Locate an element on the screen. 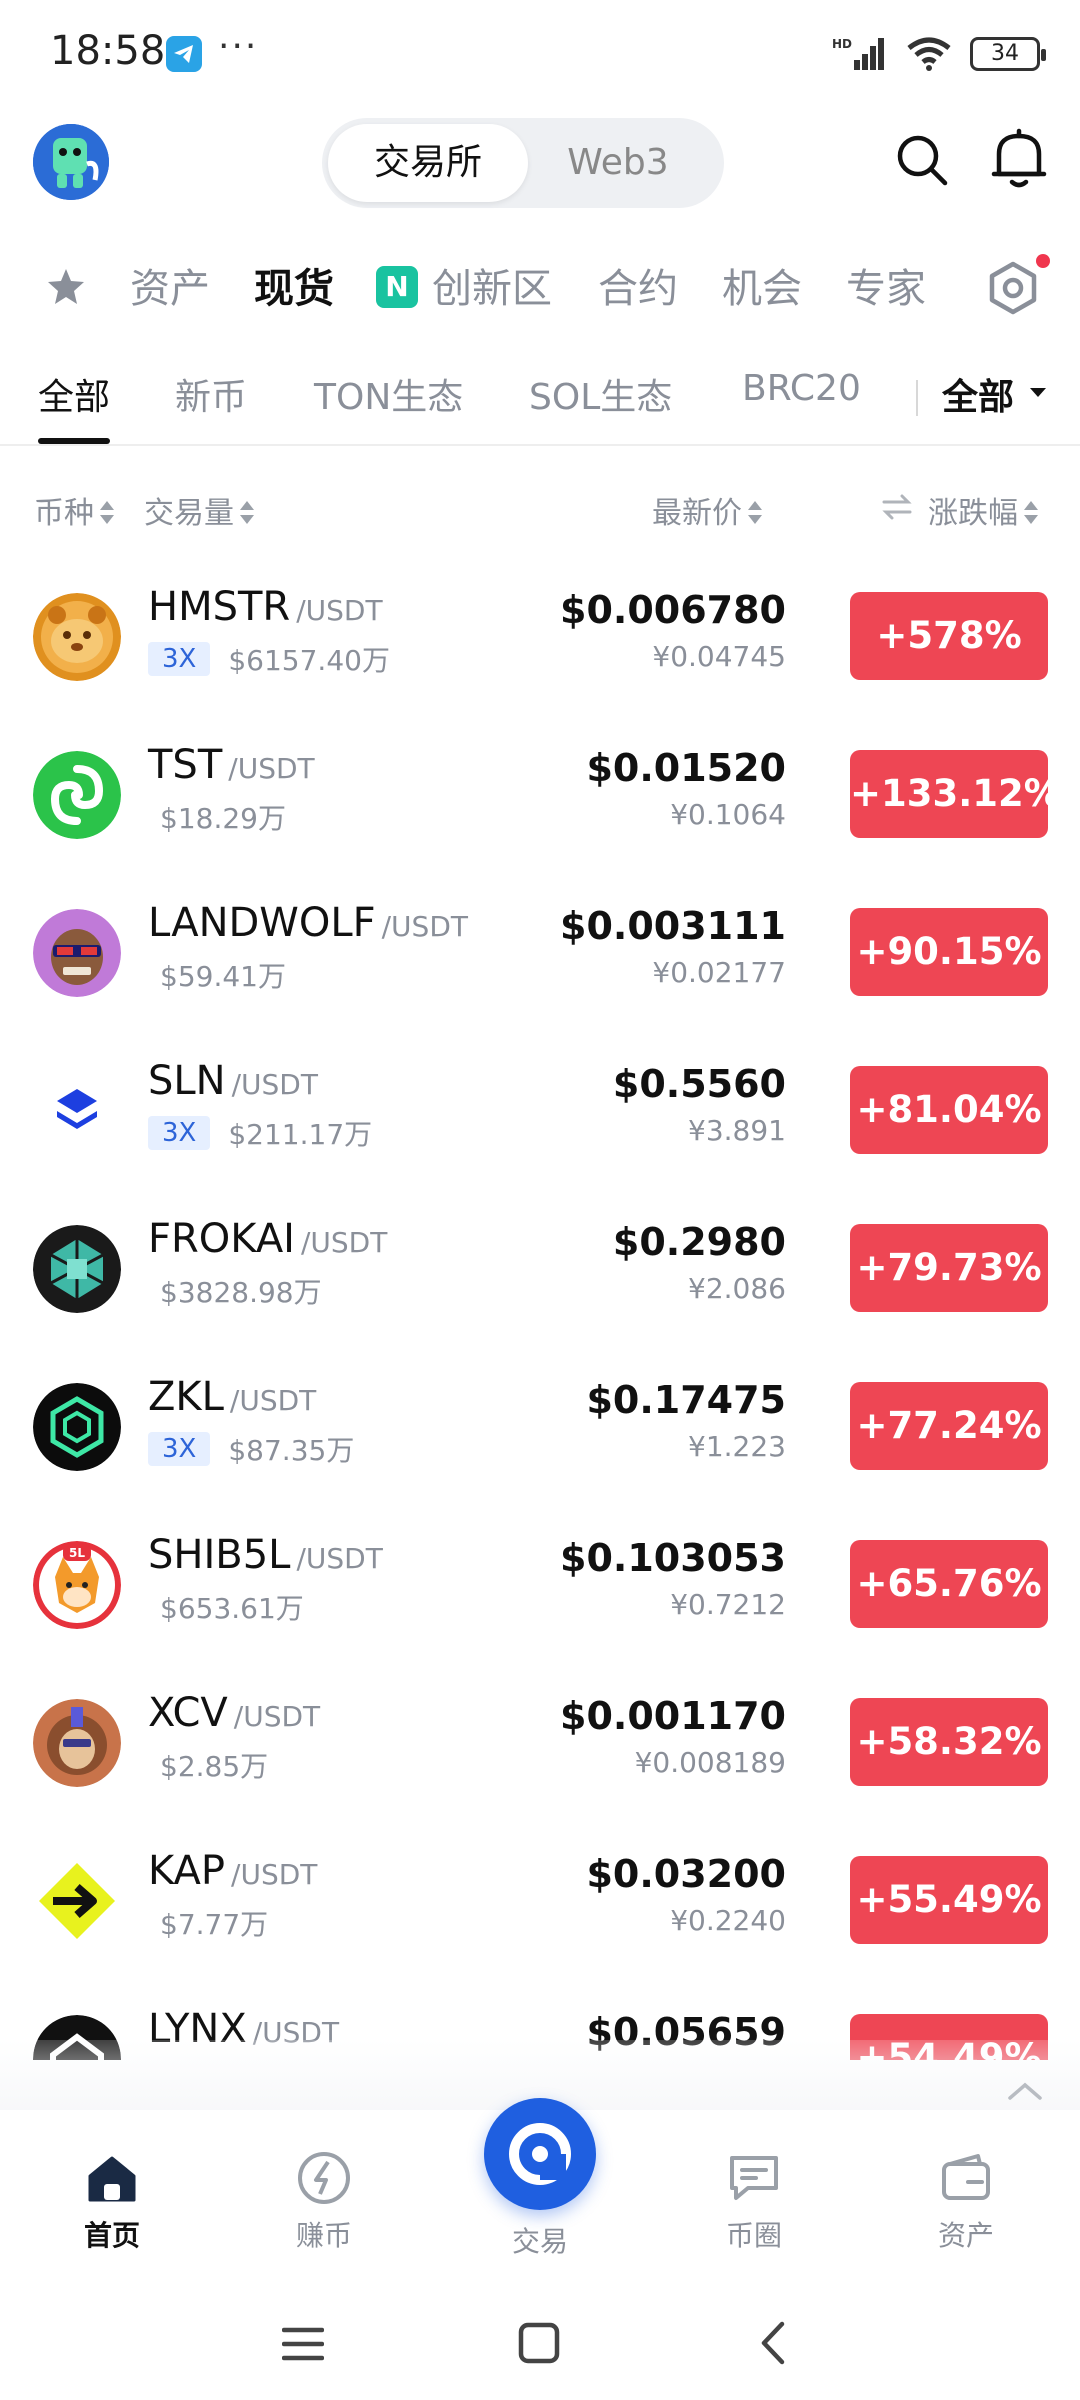 This screenshot has width=1080, height=2400. home-square-icon is located at coordinates (539, 2343).